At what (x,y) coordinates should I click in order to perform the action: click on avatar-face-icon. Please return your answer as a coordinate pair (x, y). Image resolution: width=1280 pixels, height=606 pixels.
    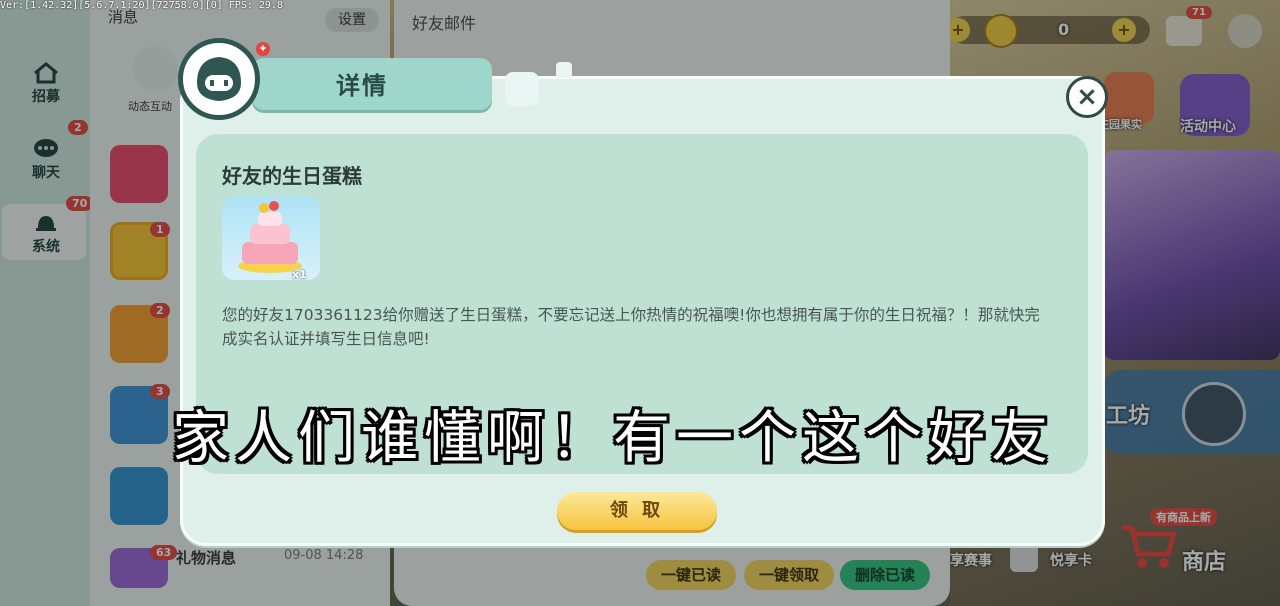
    Looking at the image, I should click on (219, 79).